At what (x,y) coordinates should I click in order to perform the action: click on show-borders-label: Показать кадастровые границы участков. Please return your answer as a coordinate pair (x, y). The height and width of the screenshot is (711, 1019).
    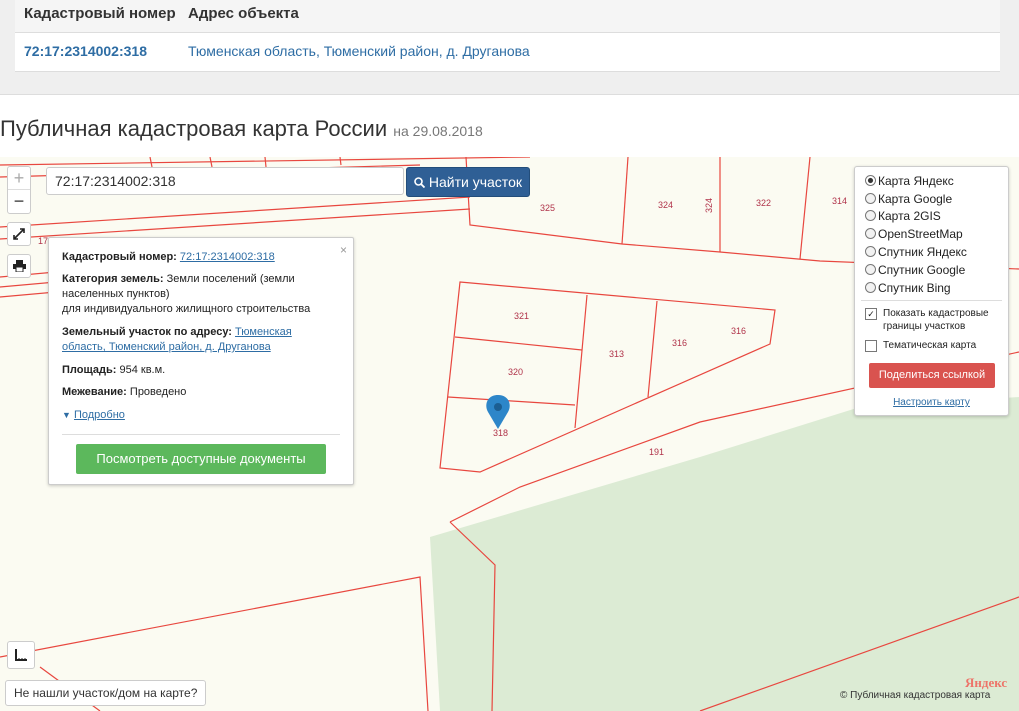
    Looking at the image, I should click on (936, 320).